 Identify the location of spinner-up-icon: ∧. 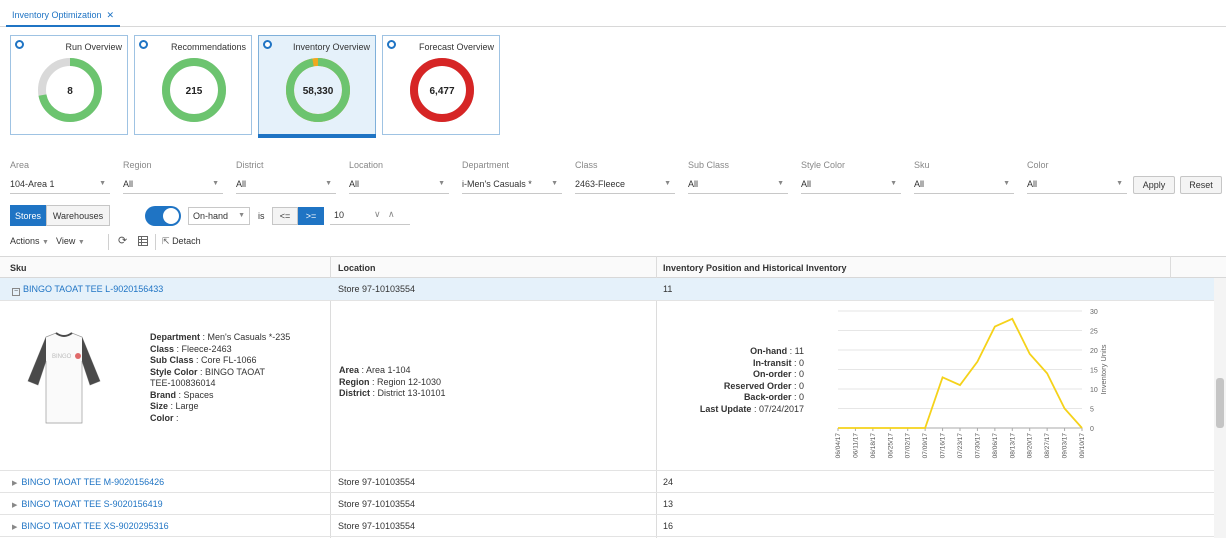
(391, 214).